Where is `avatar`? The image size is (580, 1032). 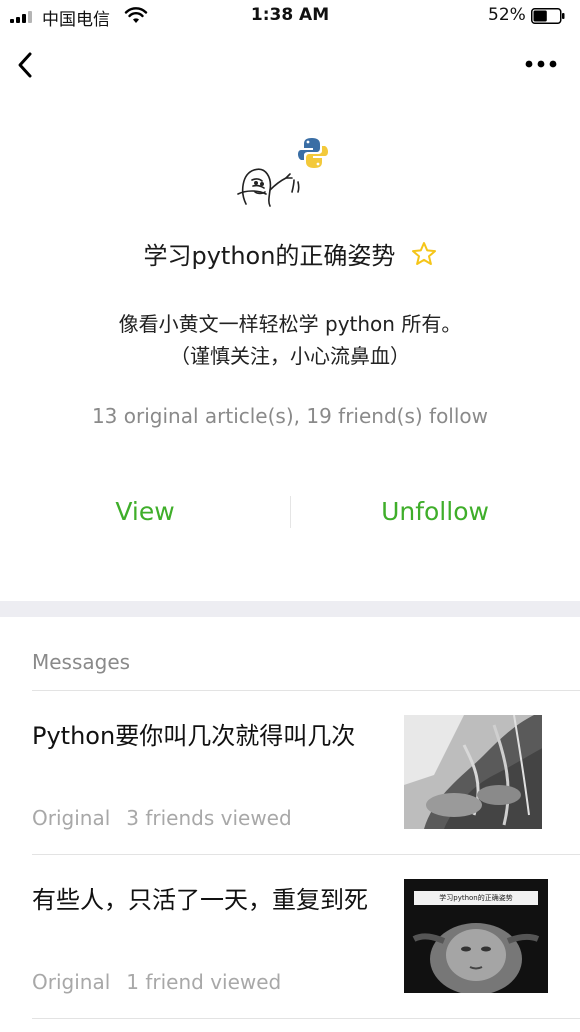
avatar is located at coordinates (282, 172).